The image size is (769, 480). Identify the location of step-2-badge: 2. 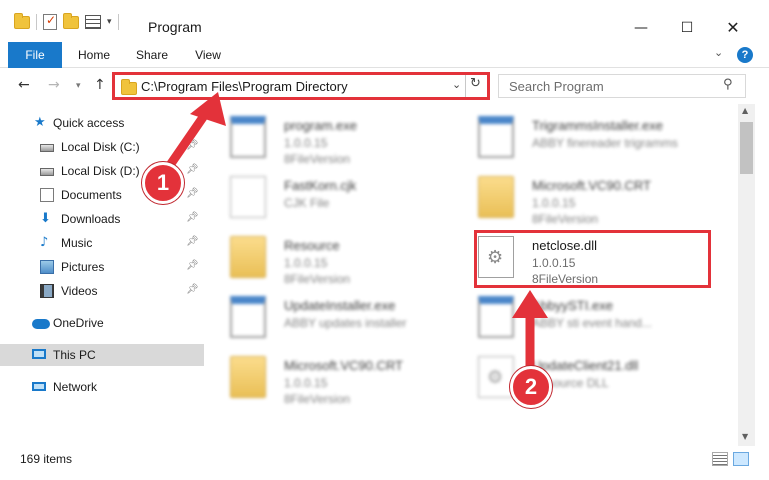
(531, 387).